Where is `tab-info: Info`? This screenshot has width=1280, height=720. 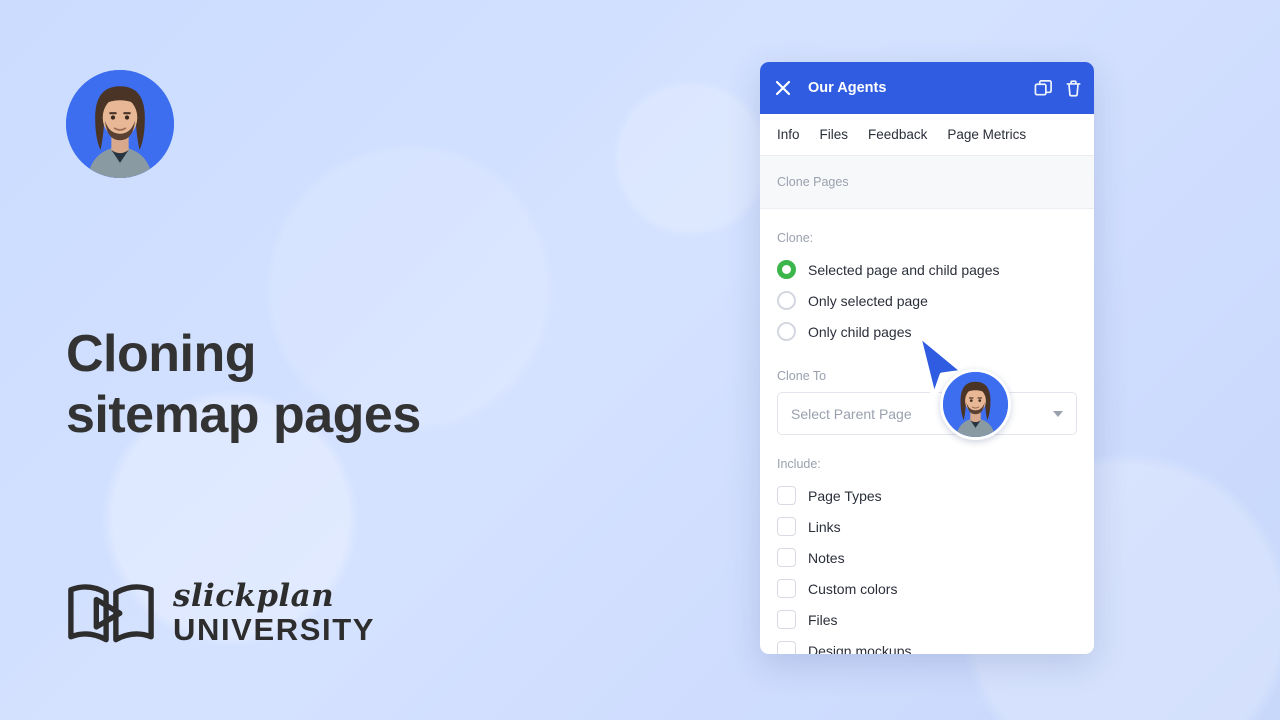
tab-info: Info is located at coordinates (788, 134).